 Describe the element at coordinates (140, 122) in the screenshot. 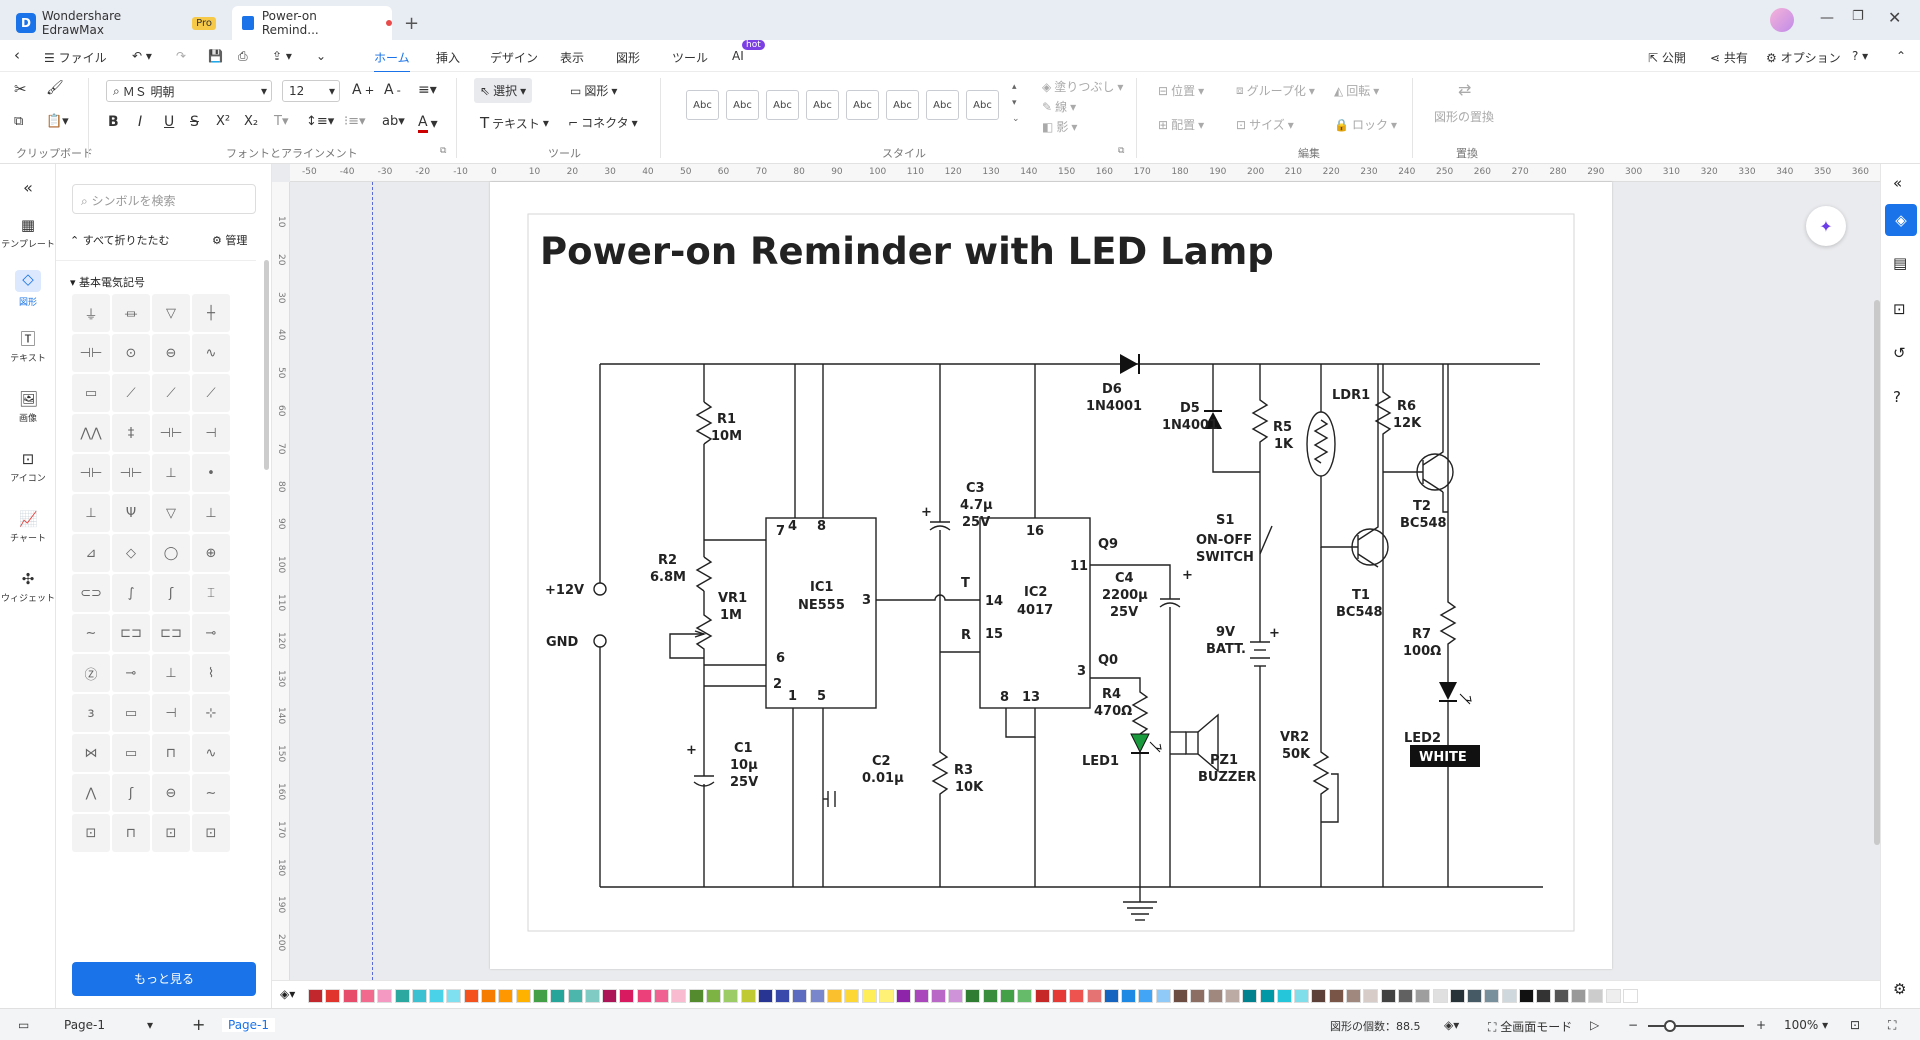

I see `italic-icon: I` at that location.